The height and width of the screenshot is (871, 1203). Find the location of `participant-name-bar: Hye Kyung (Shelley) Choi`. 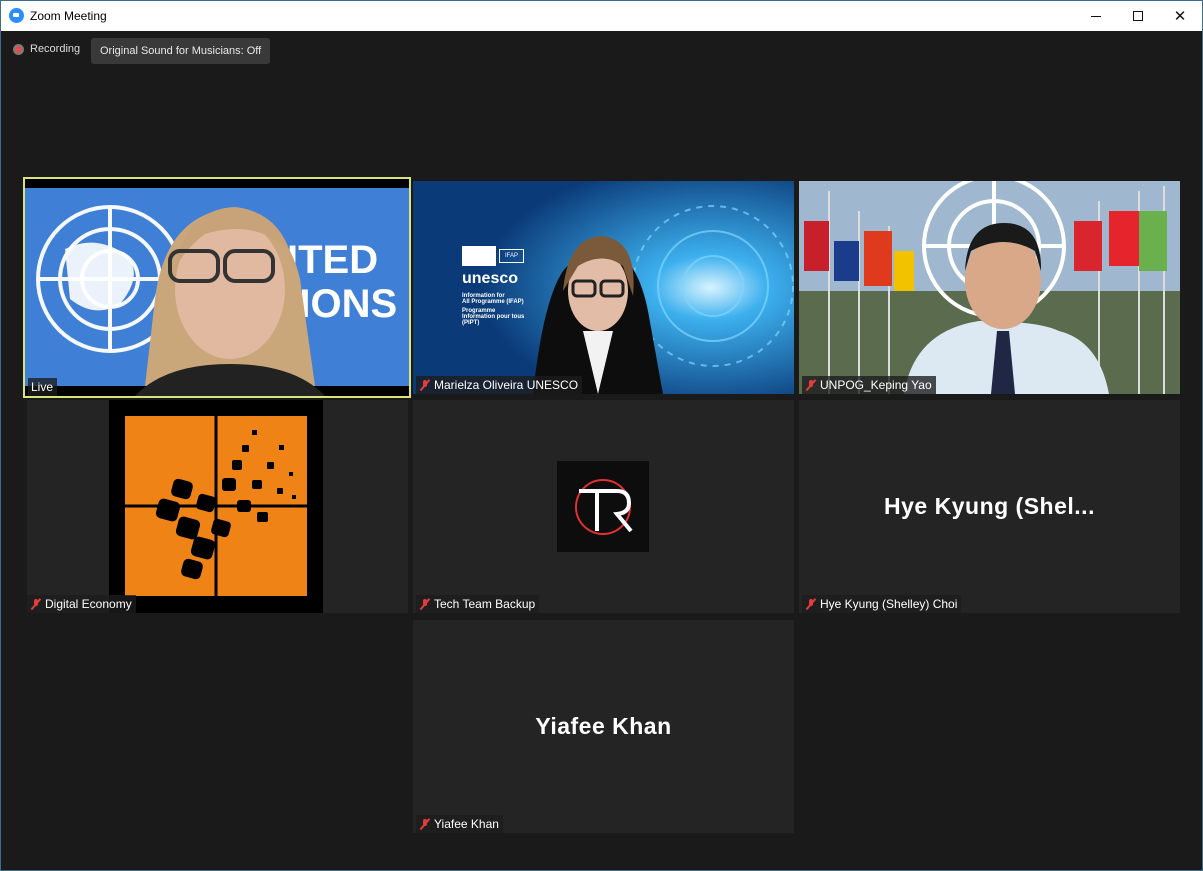

participant-name-bar: Hye Kyung (Shelley) Choi is located at coordinates (882, 604).